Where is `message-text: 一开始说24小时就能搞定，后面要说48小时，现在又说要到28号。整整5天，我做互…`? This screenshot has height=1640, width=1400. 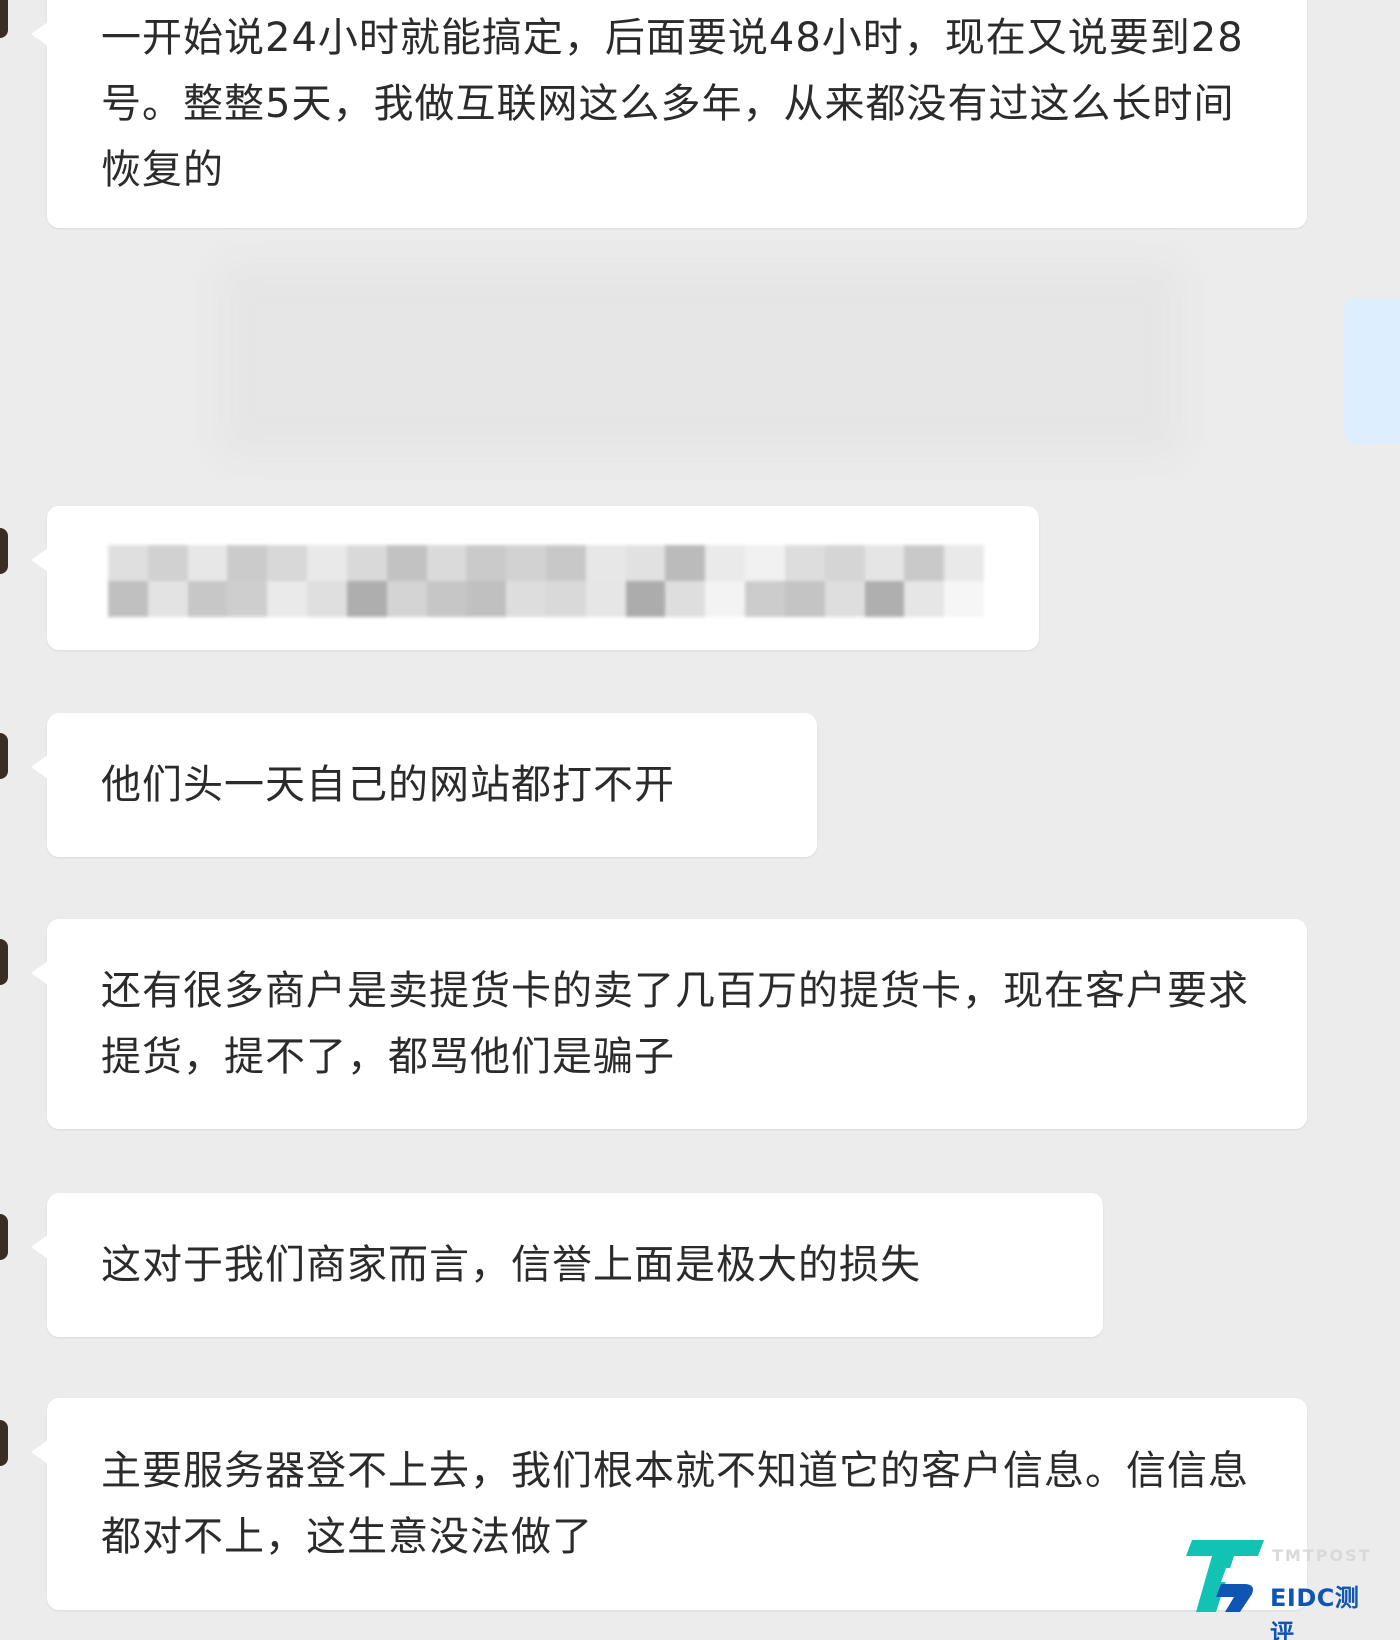
message-text: 一开始说24小时就能搞定，后面要说48小时，现在又说要到28号。整整5天，我做互… is located at coordinates (672, 104).